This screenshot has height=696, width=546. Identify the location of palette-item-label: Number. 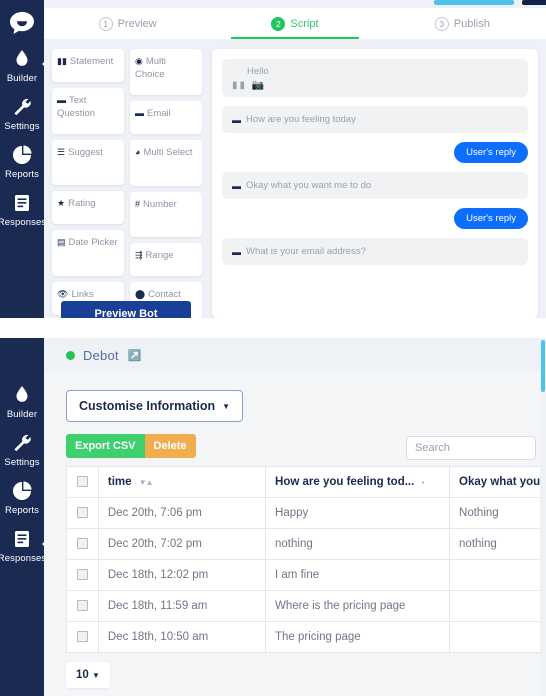
(160, 204).